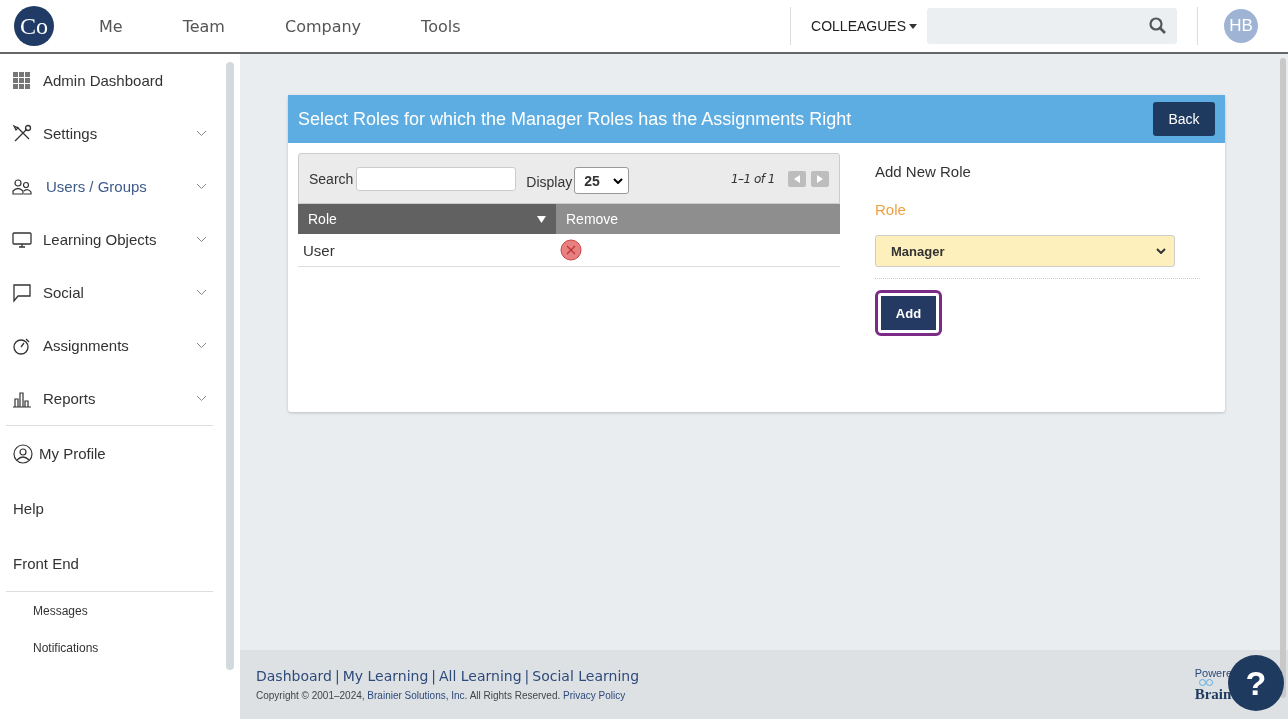 This screenshot has width=1288, height=719. I want to click on logo: Co, so click(34, 26).